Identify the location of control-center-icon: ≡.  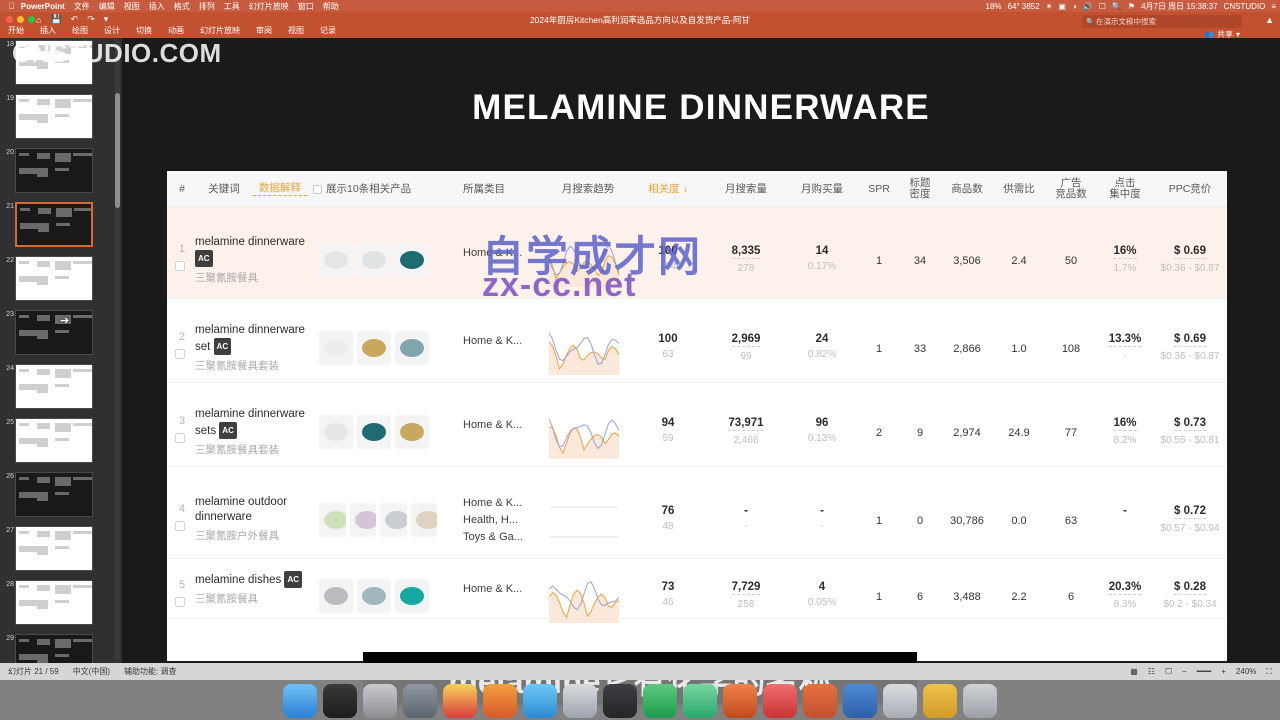
(1273, 6).